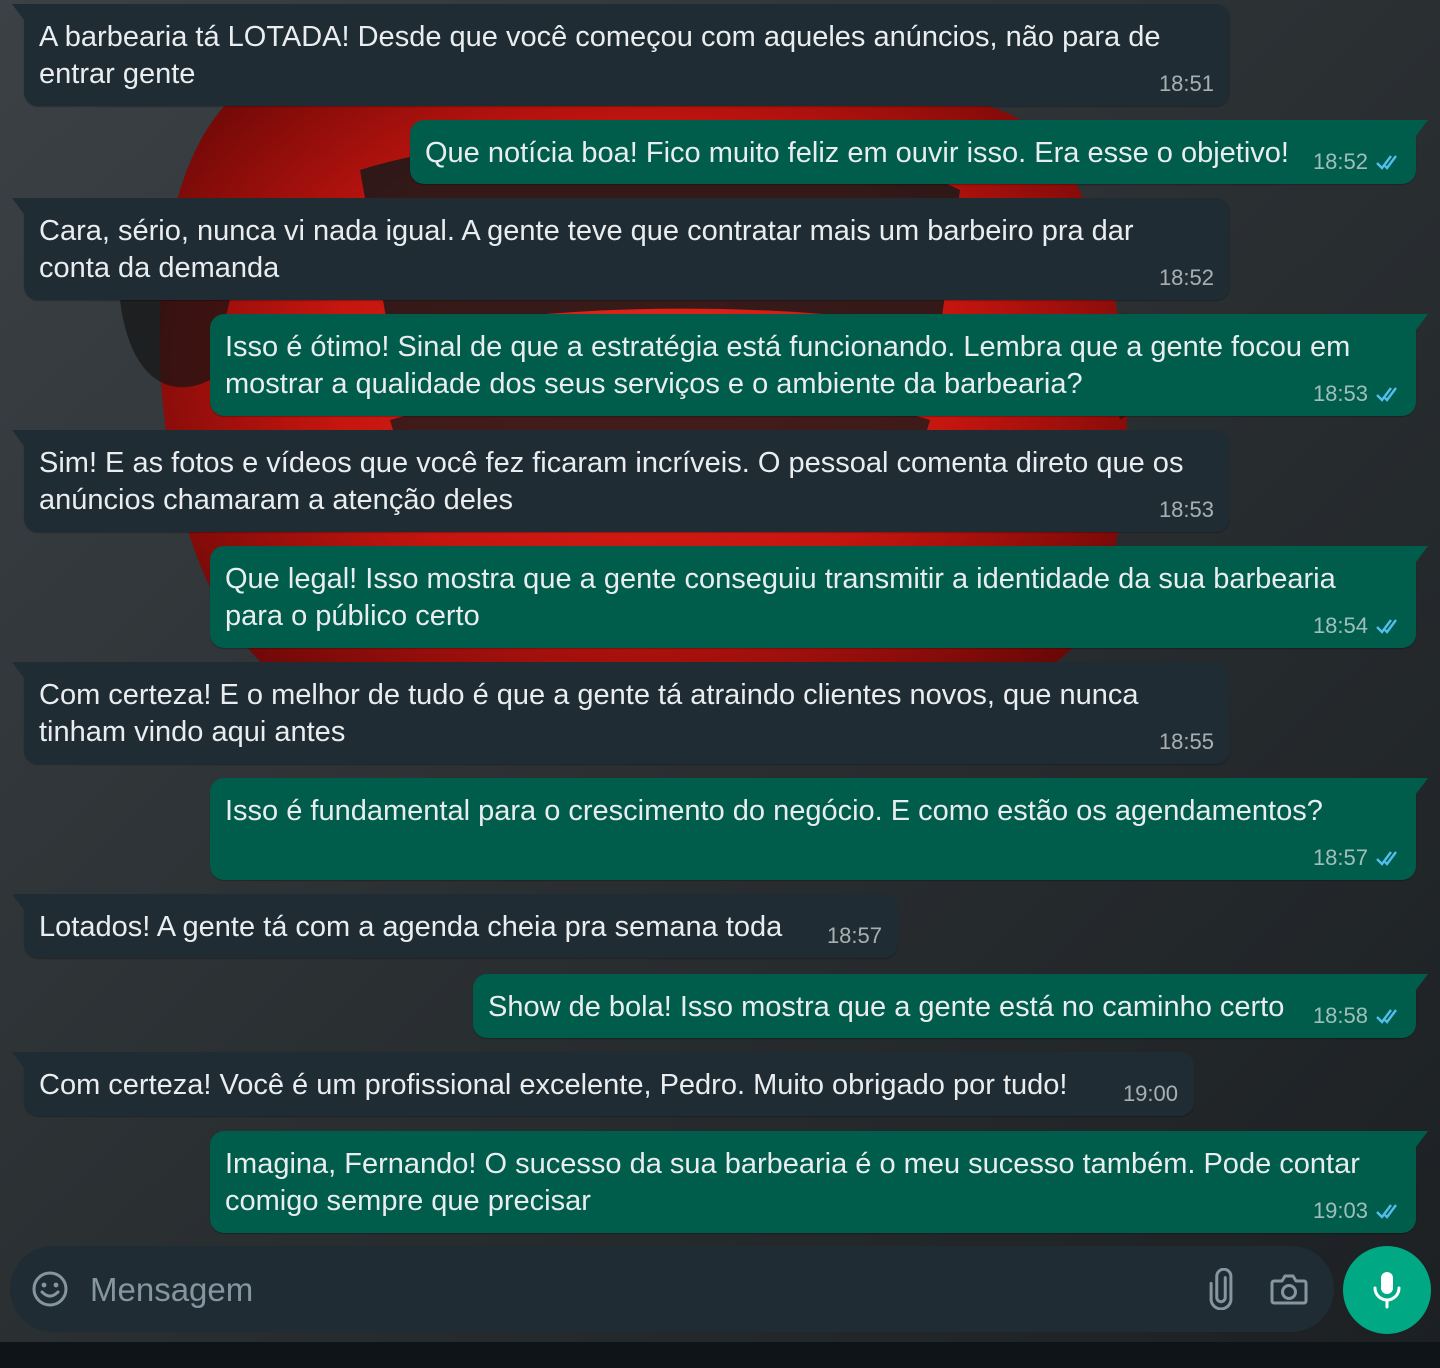 The height and width of the screenshot is (1368, 1440). I want to click on camera-icon, so click(1289, 1289).